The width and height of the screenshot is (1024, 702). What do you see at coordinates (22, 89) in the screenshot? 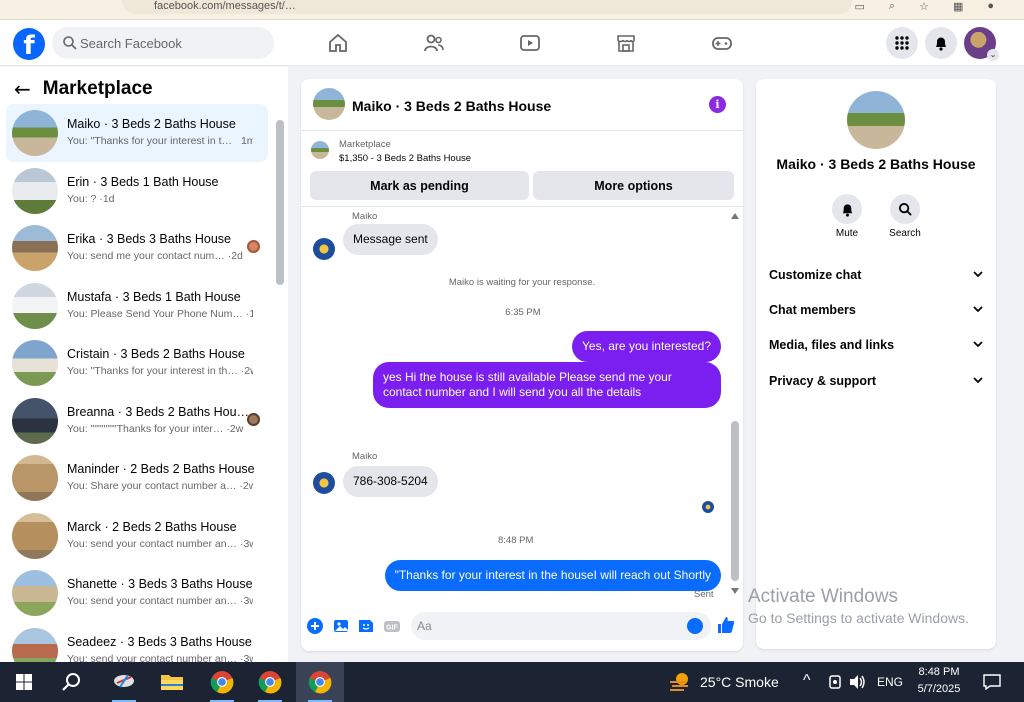
I see `back-arrow-icon: ←` at bounding box center [22, 89].